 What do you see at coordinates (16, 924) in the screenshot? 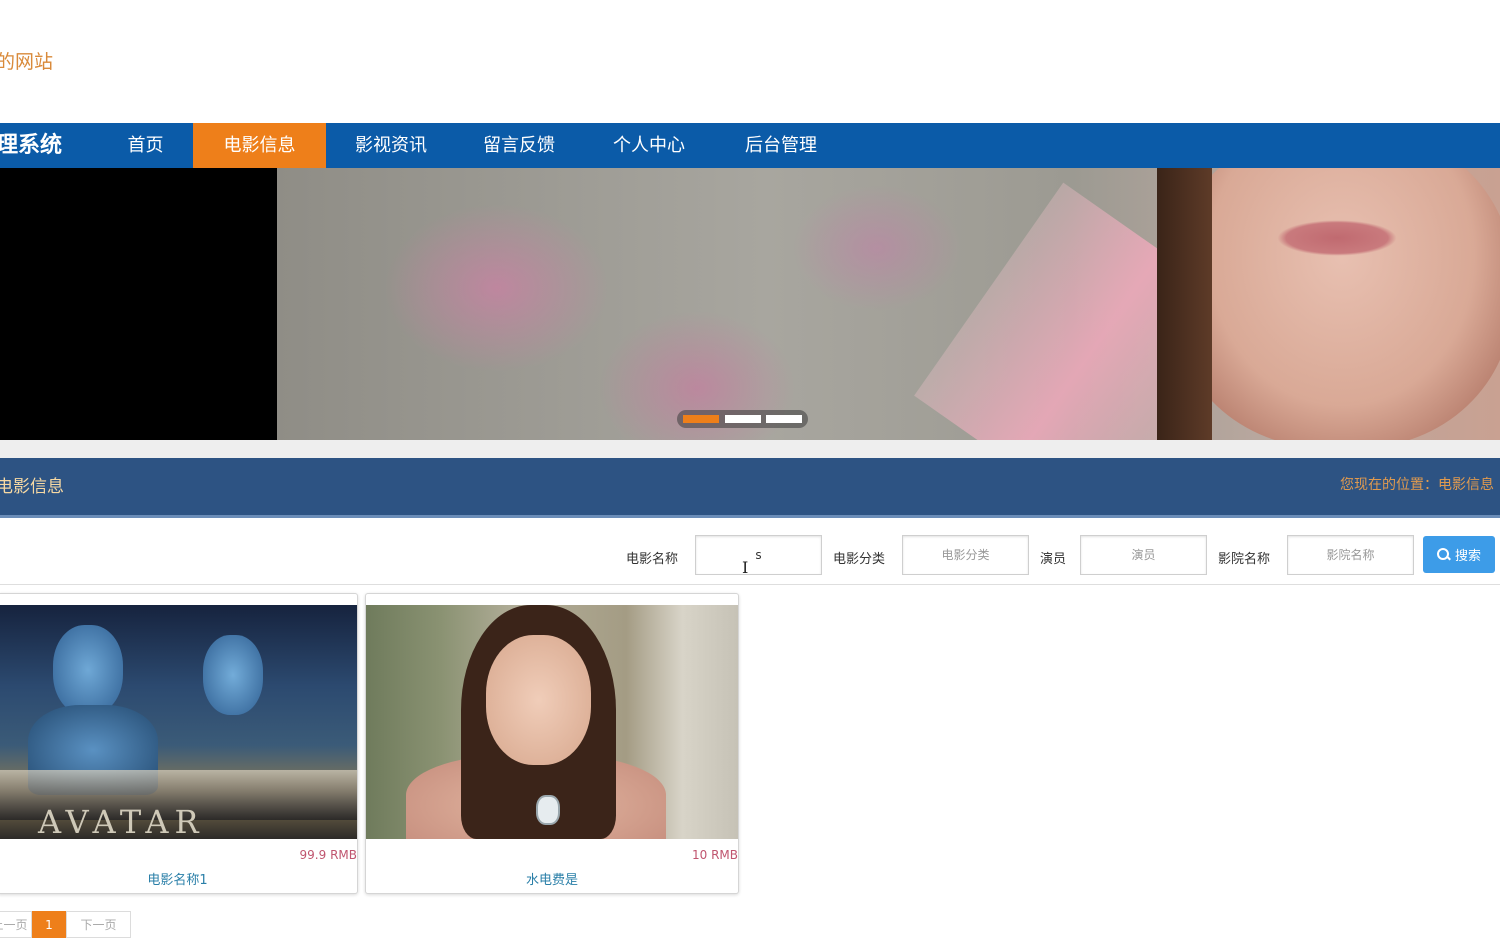
I see `prev-page-button: 上一页` at bounding box center [16, 924].